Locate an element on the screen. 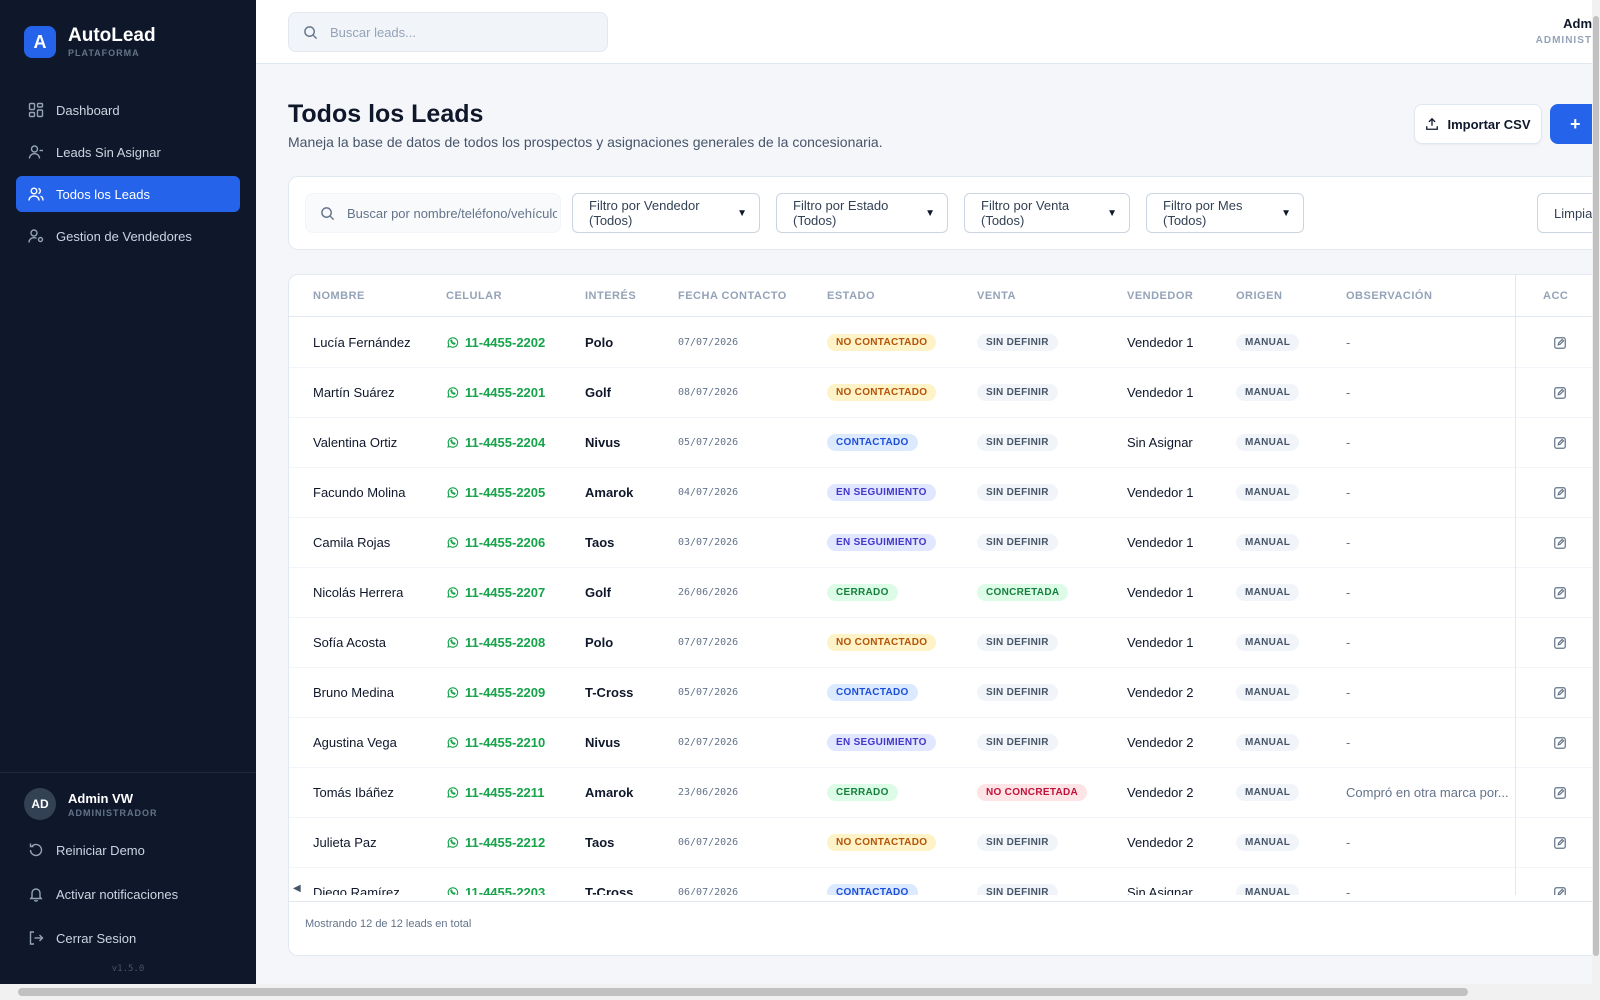 This screenshot has height=1000, width=1600. lead-phone: 11-4455-2207 is located at coordinates (505, 592).